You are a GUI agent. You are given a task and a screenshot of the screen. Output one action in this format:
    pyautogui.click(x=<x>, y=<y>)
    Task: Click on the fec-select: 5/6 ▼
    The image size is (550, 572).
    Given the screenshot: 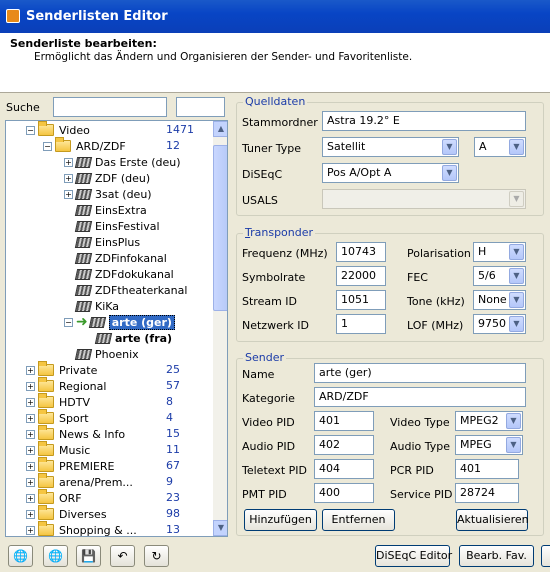 What is the action you would take?
    pyautogui.click(x=499, y=276)
    